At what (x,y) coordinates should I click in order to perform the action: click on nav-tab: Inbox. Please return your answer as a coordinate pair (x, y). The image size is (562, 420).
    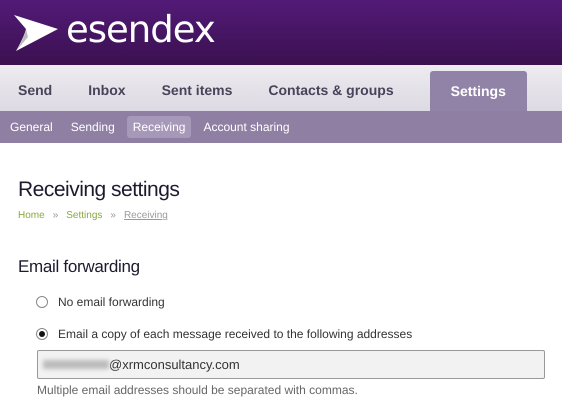
    Looking at the image, I should click on (107, 92).